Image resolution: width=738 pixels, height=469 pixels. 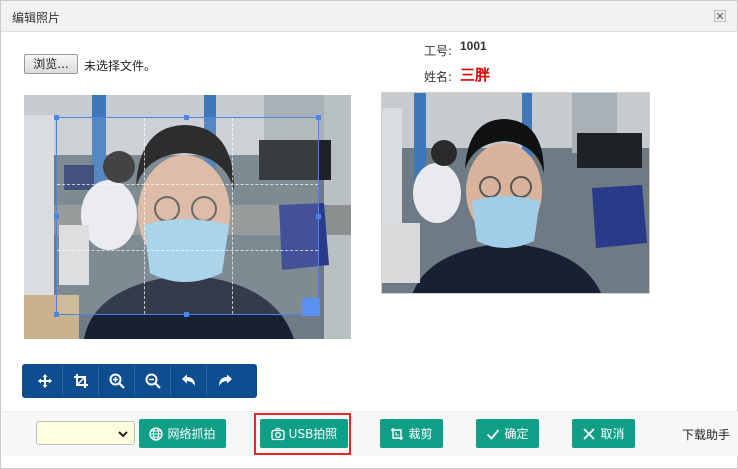 I want to click on confirm-label: 确定, so click(x=516, y=434).